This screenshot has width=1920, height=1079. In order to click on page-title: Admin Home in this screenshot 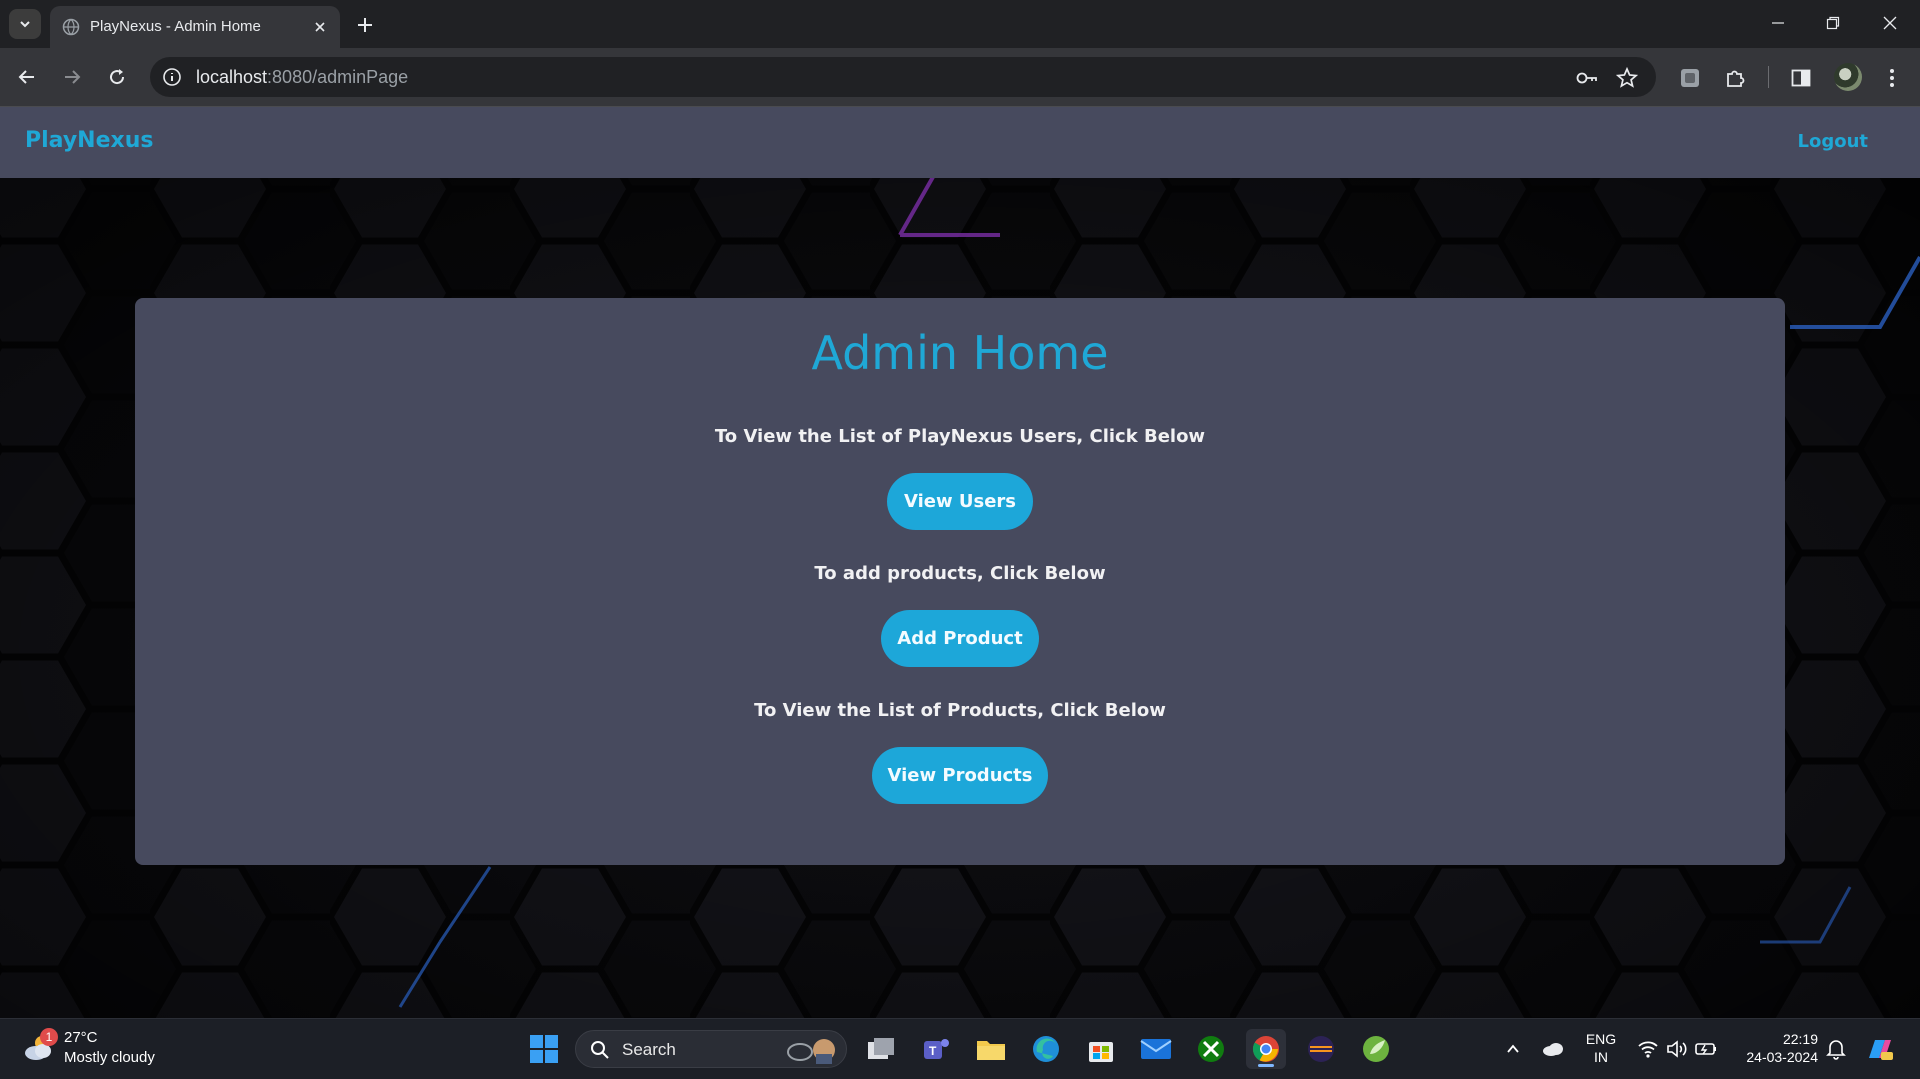, I will do `click(960, 353)`.